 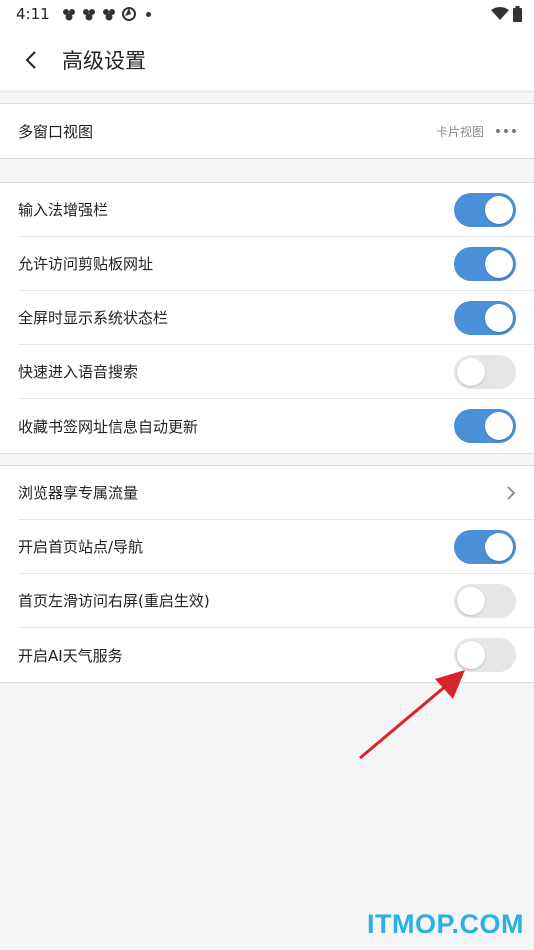 I want to click on wifi-icon, so click(x=500, y=13).